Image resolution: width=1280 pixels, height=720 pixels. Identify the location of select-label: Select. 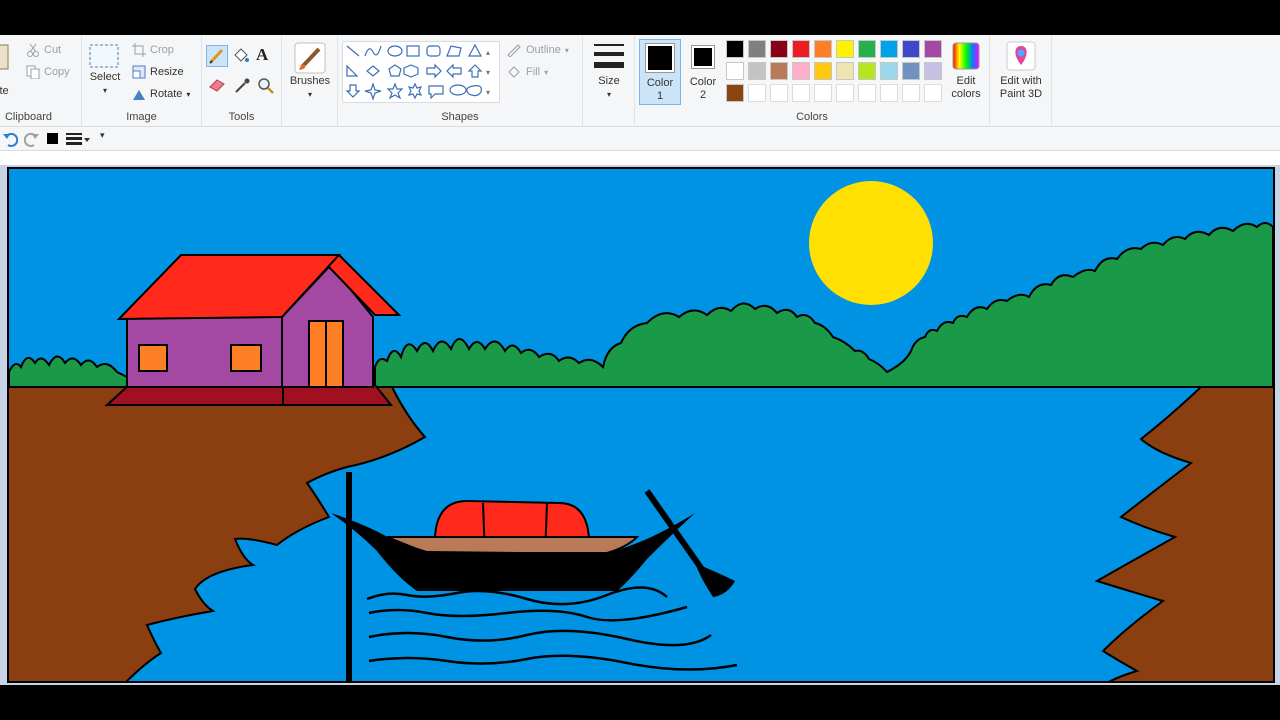
(105, 77).